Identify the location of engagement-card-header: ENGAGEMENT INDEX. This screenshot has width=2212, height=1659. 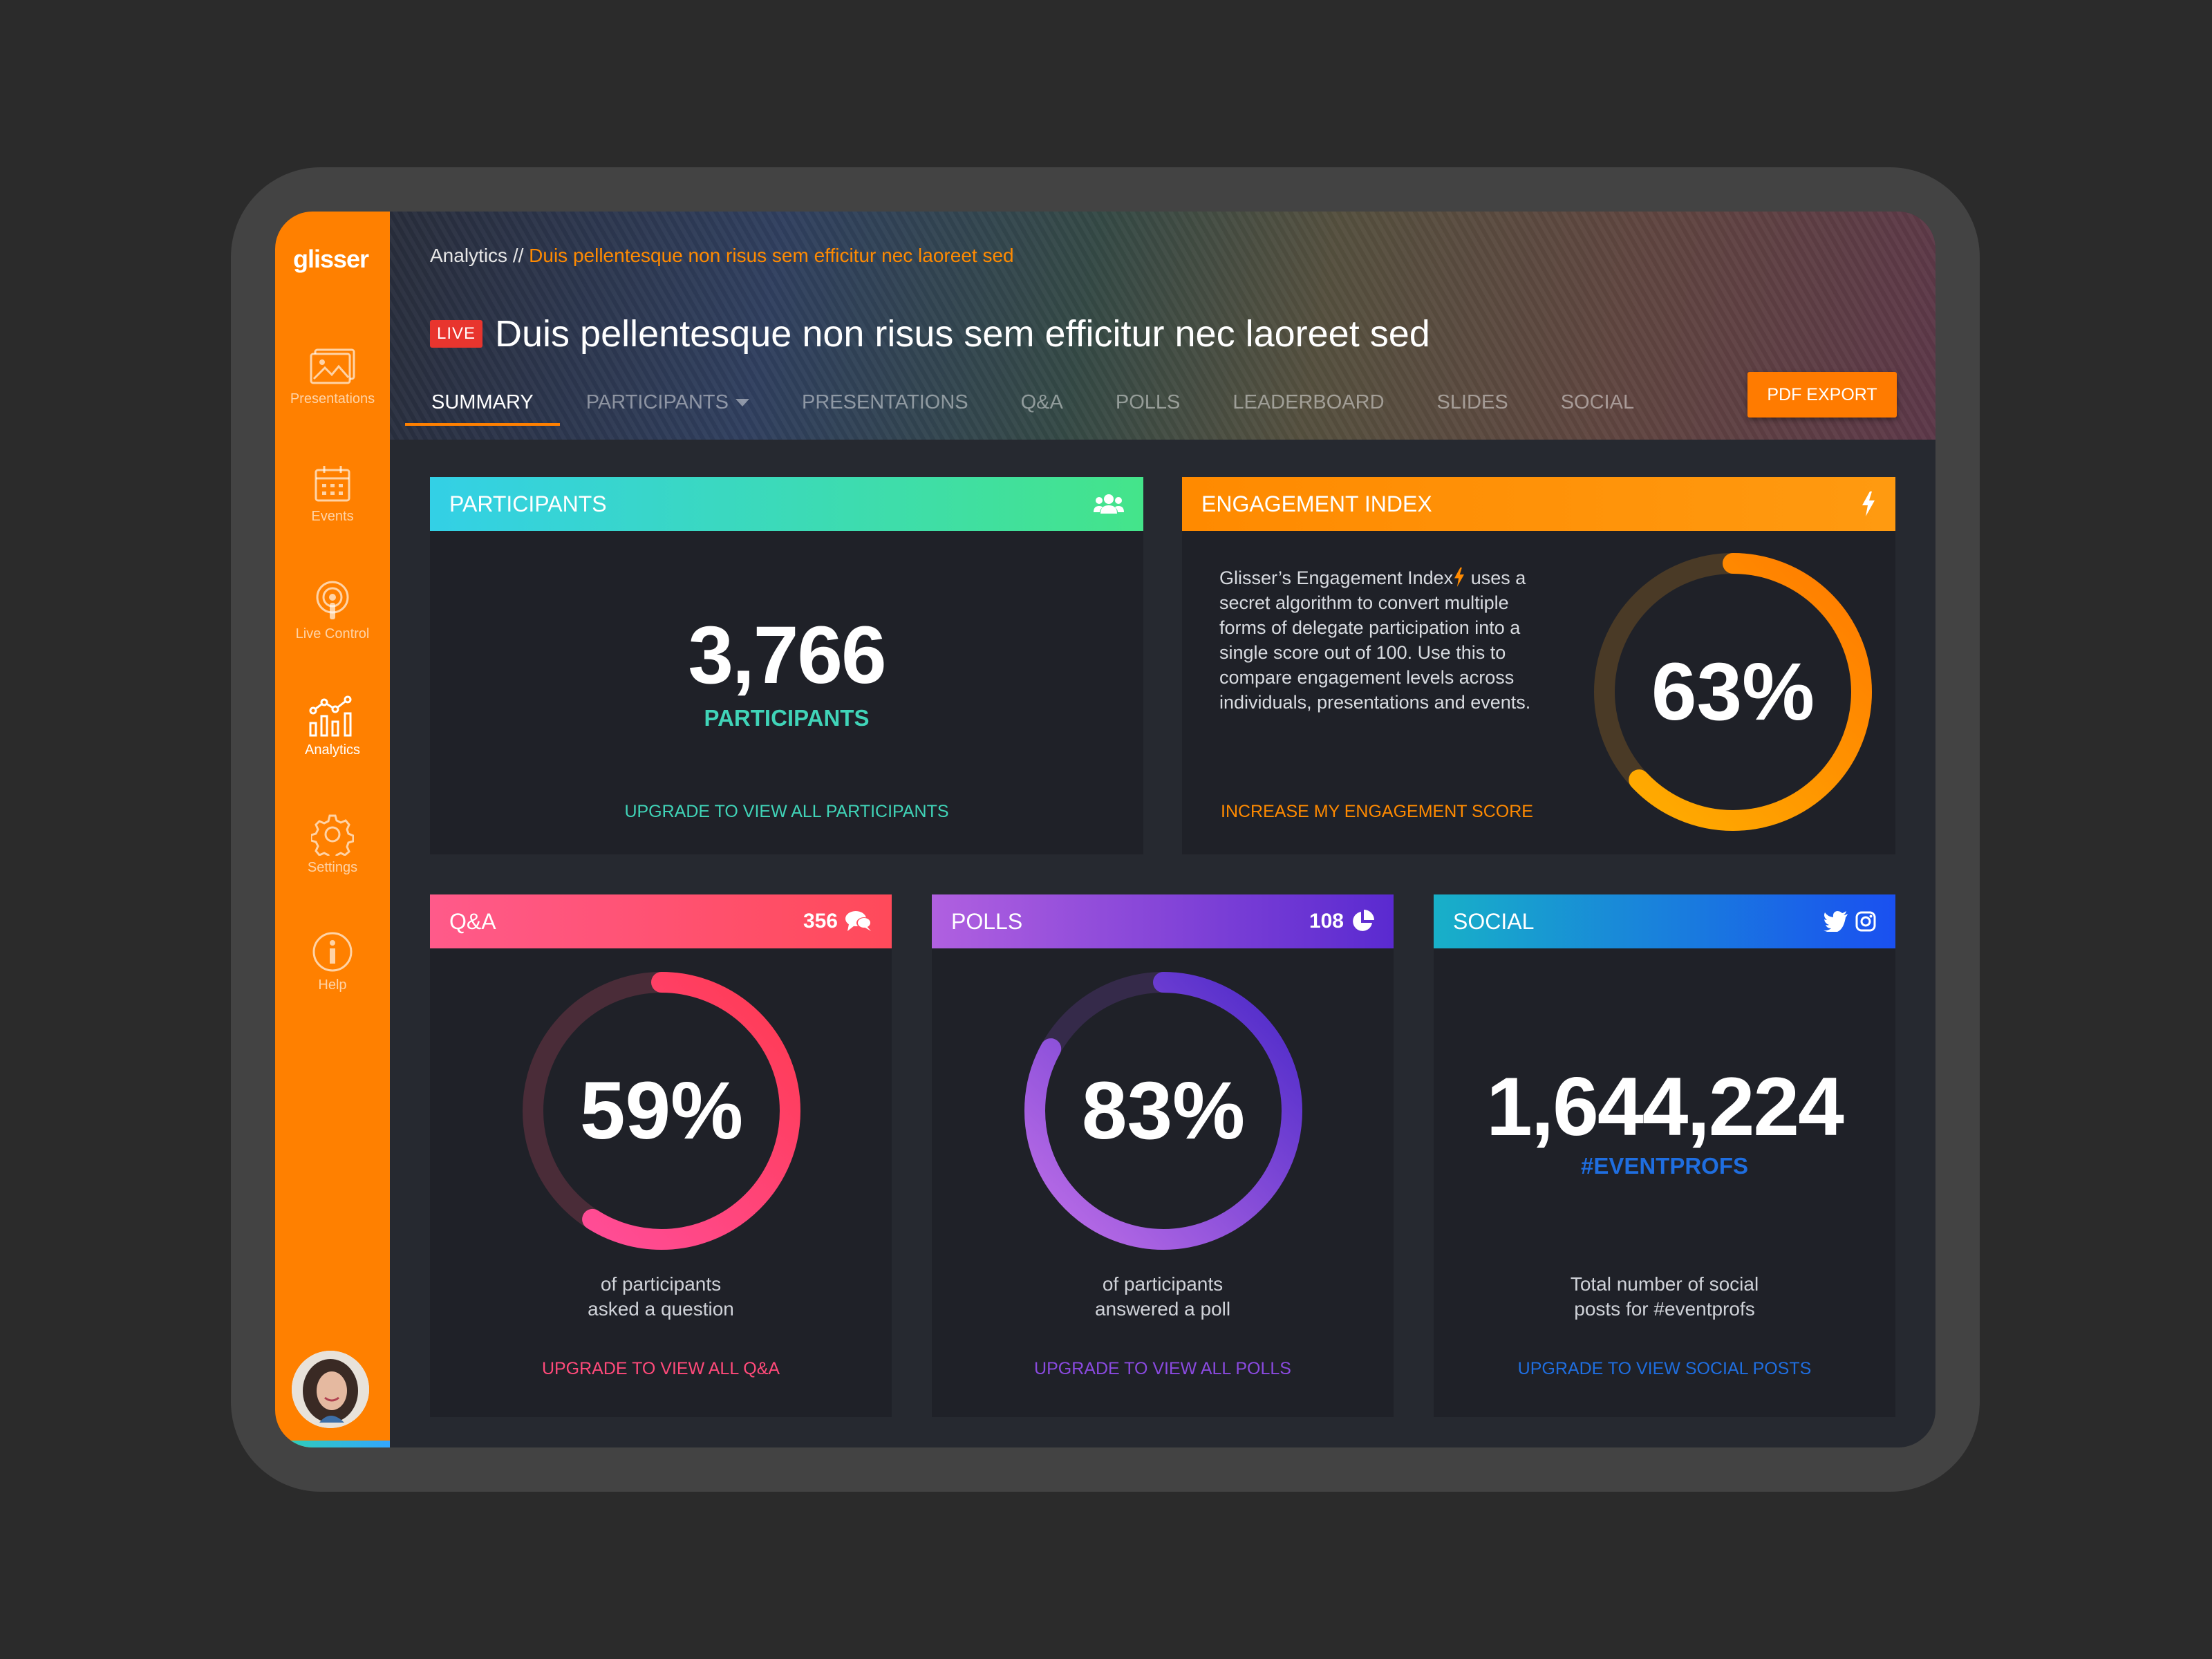
(1539, 504).